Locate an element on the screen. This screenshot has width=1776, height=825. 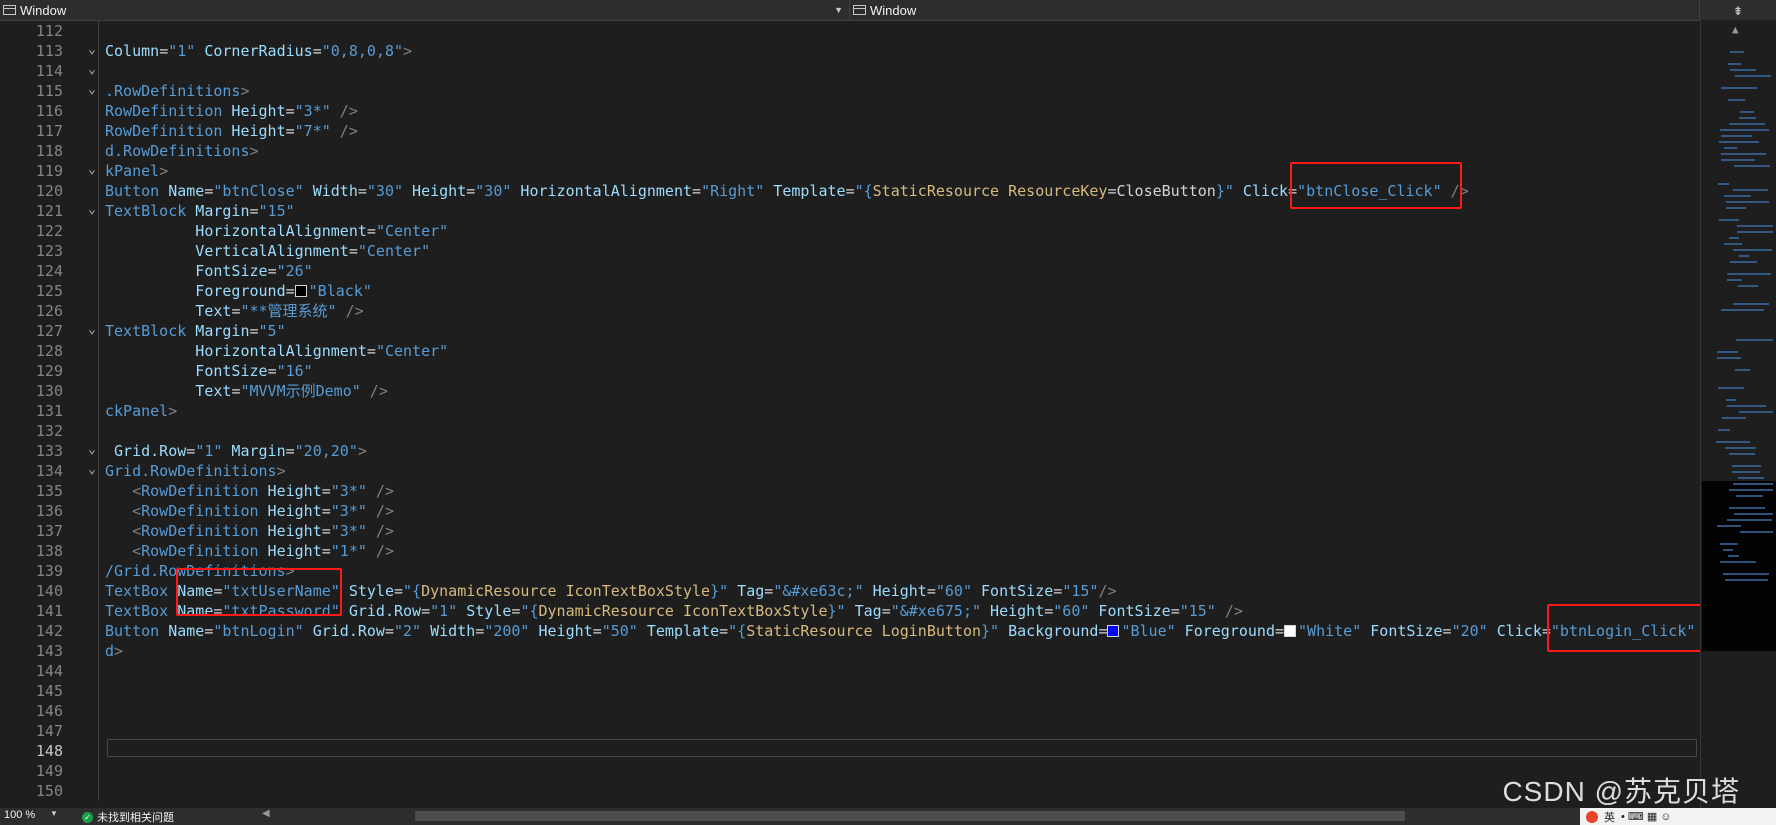
code-token: Grid.Row is located at coordinates (344, 631).